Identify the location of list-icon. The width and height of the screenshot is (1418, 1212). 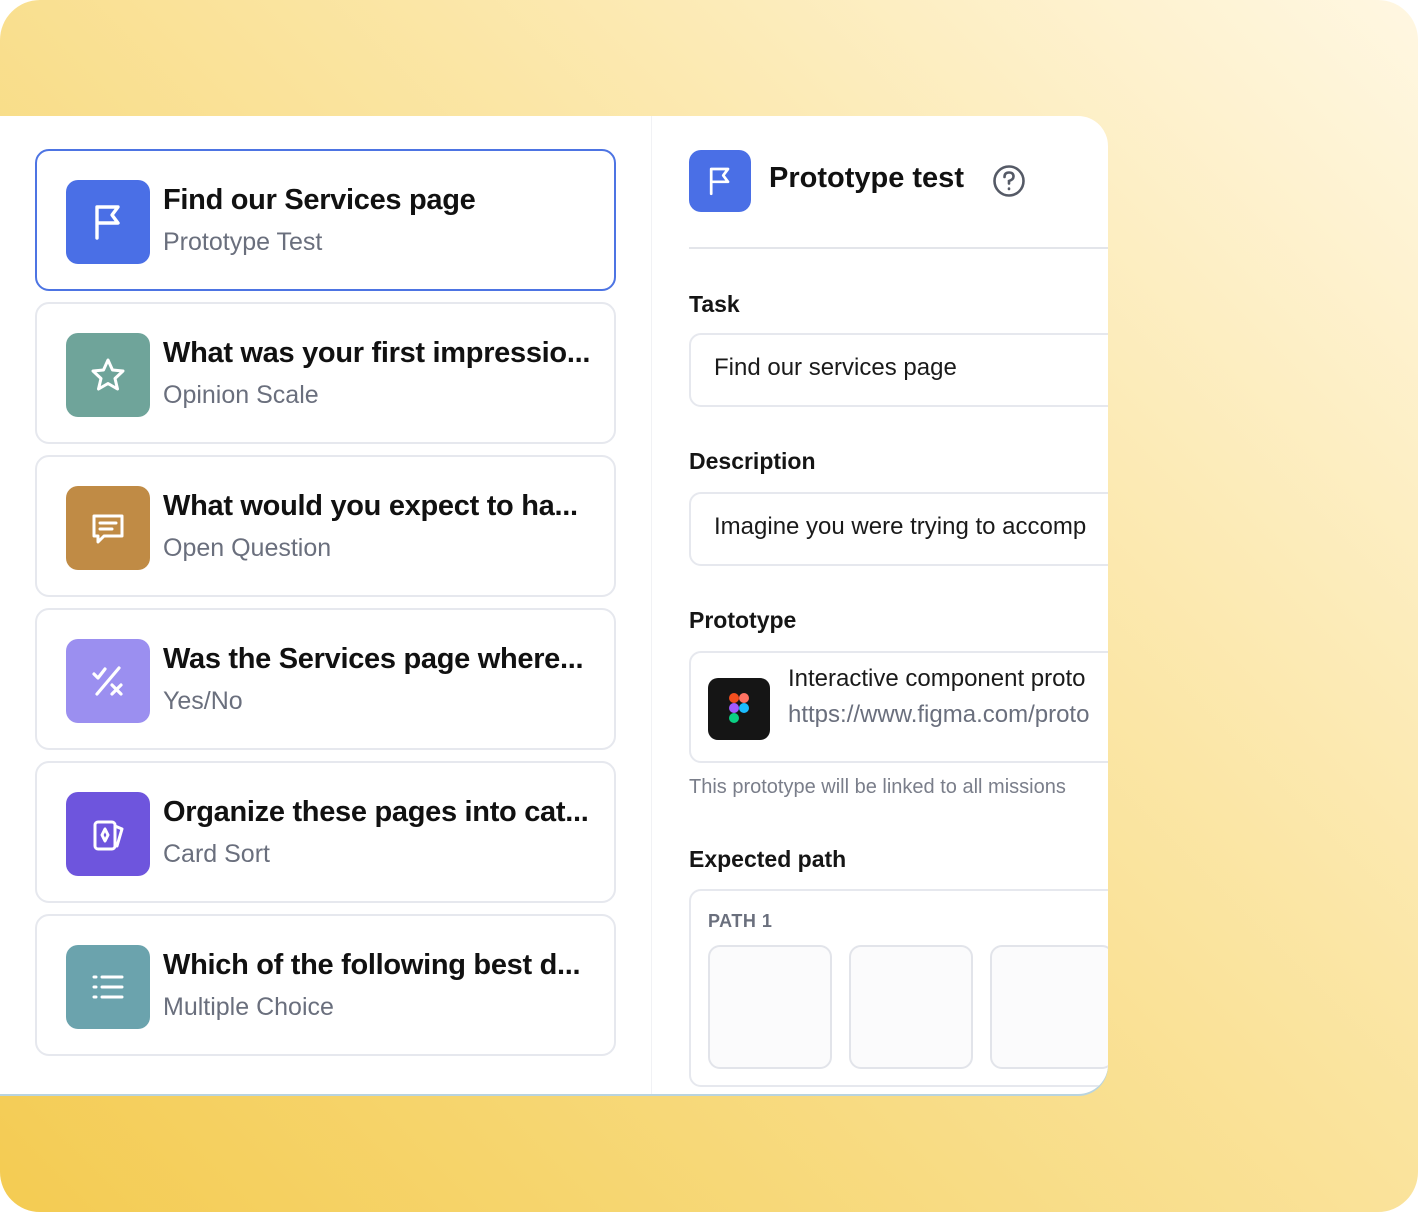
(108, 987).